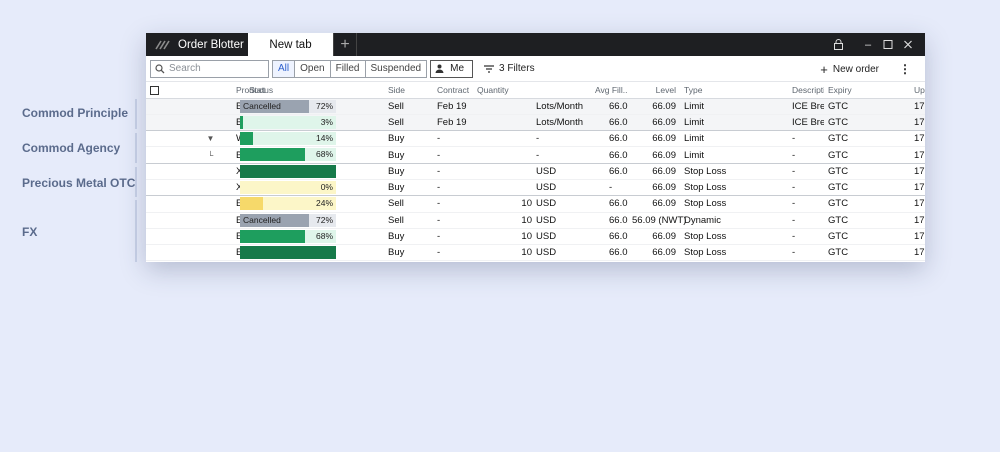  I want to click on tab-new-tab: New tab, so click(290, 44).